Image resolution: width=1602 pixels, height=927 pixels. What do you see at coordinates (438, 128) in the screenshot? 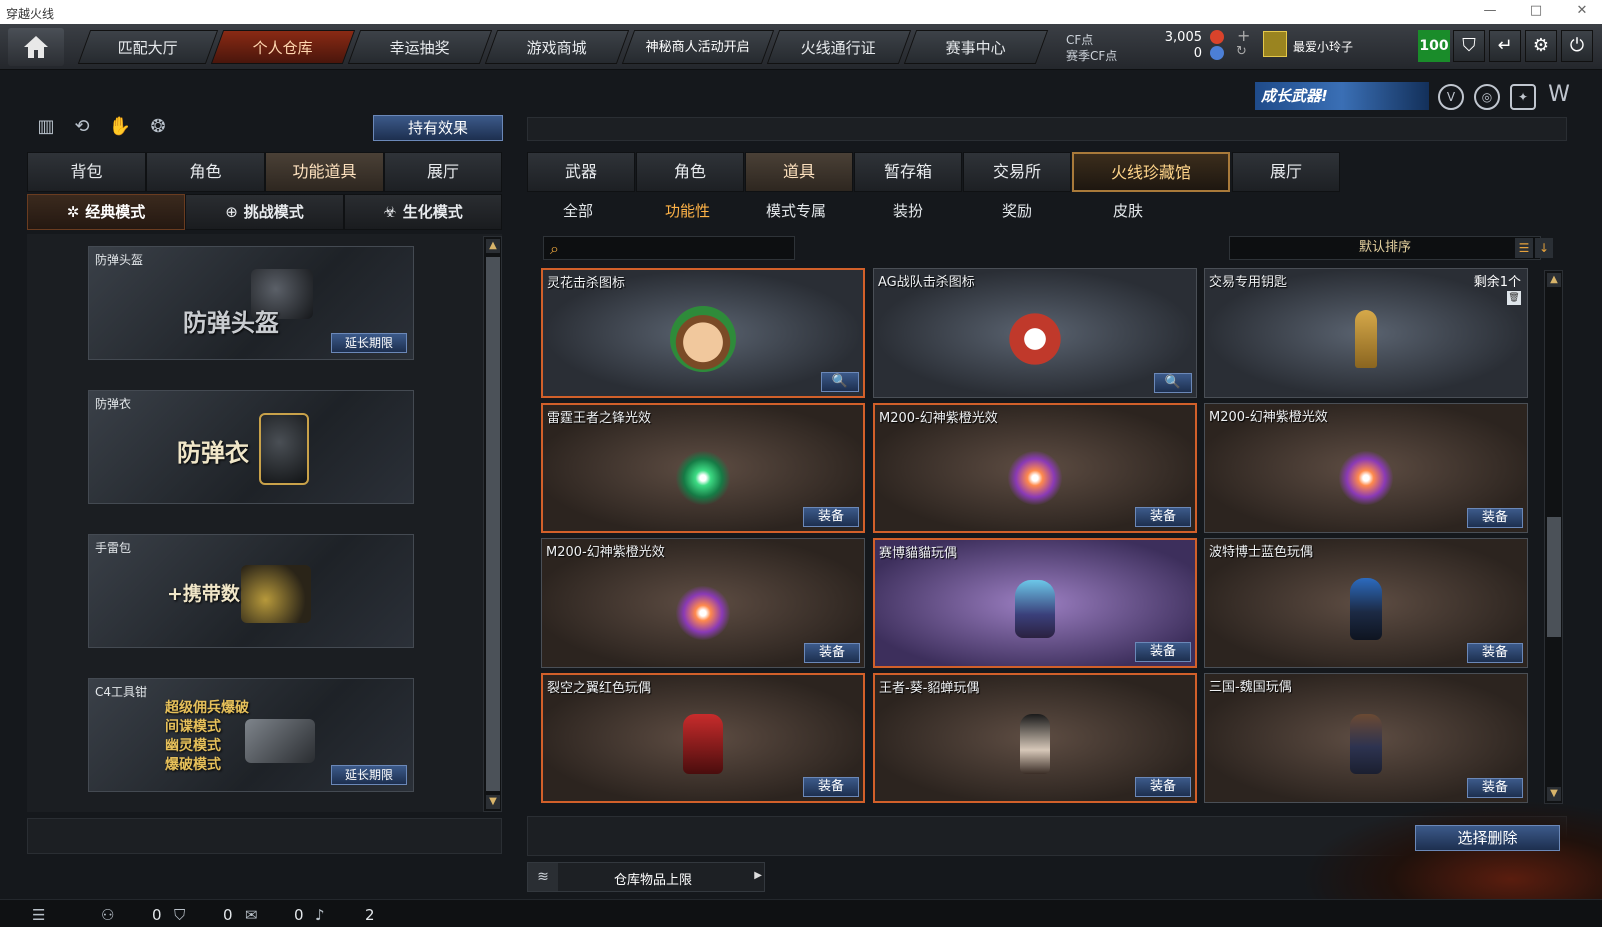
I see `effects-button: 持有效果` at bounding box center [438, 128].